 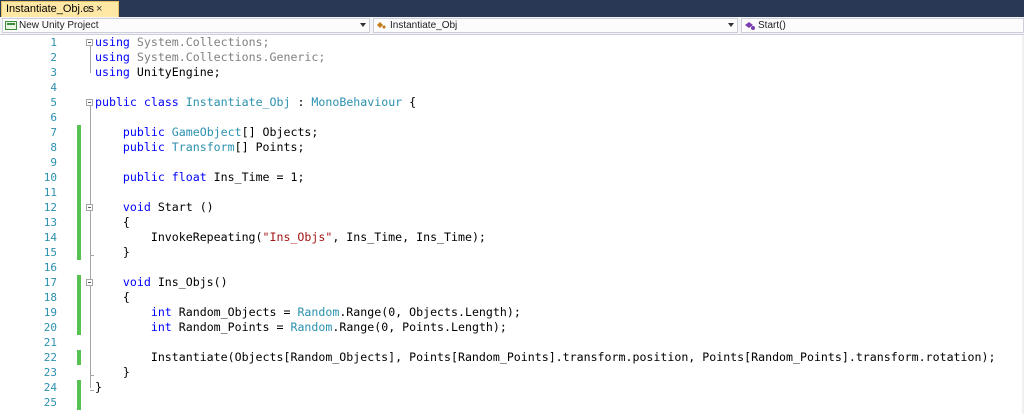 What do you see at coordinates (512, 42) in the screenshot?
I see `code-line: 1 using System.Collections;` at bounding box center [512, 42].